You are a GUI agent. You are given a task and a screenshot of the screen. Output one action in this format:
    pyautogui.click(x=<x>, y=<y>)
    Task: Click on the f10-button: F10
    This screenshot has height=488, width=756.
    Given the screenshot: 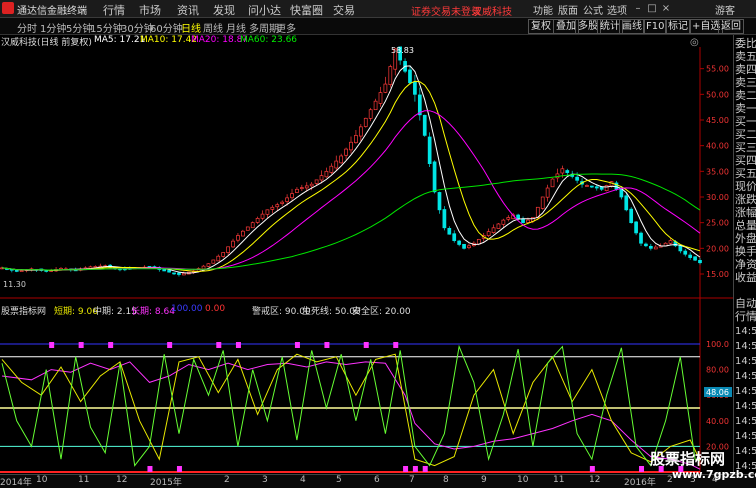 What is the action you would take?
    pyautogui.click(x=655, y=26)
    